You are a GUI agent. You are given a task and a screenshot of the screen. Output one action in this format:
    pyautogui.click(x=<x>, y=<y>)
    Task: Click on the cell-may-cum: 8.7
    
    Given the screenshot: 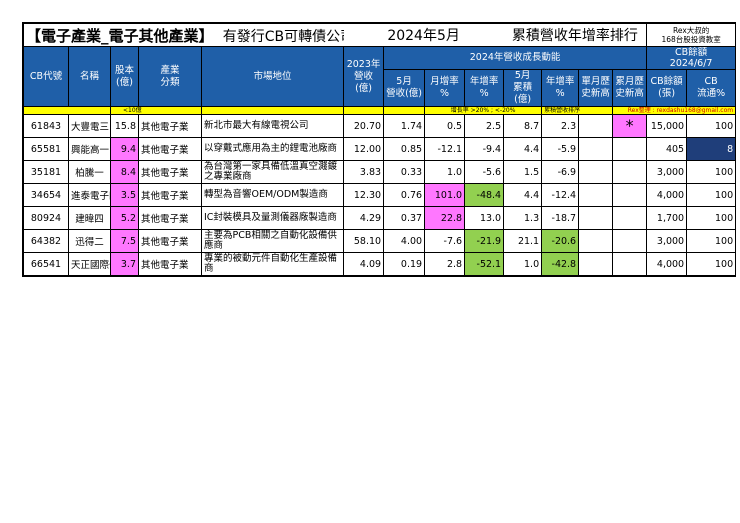 What is the action you would take?
    pyautogui.click(x=523, y=126)
    